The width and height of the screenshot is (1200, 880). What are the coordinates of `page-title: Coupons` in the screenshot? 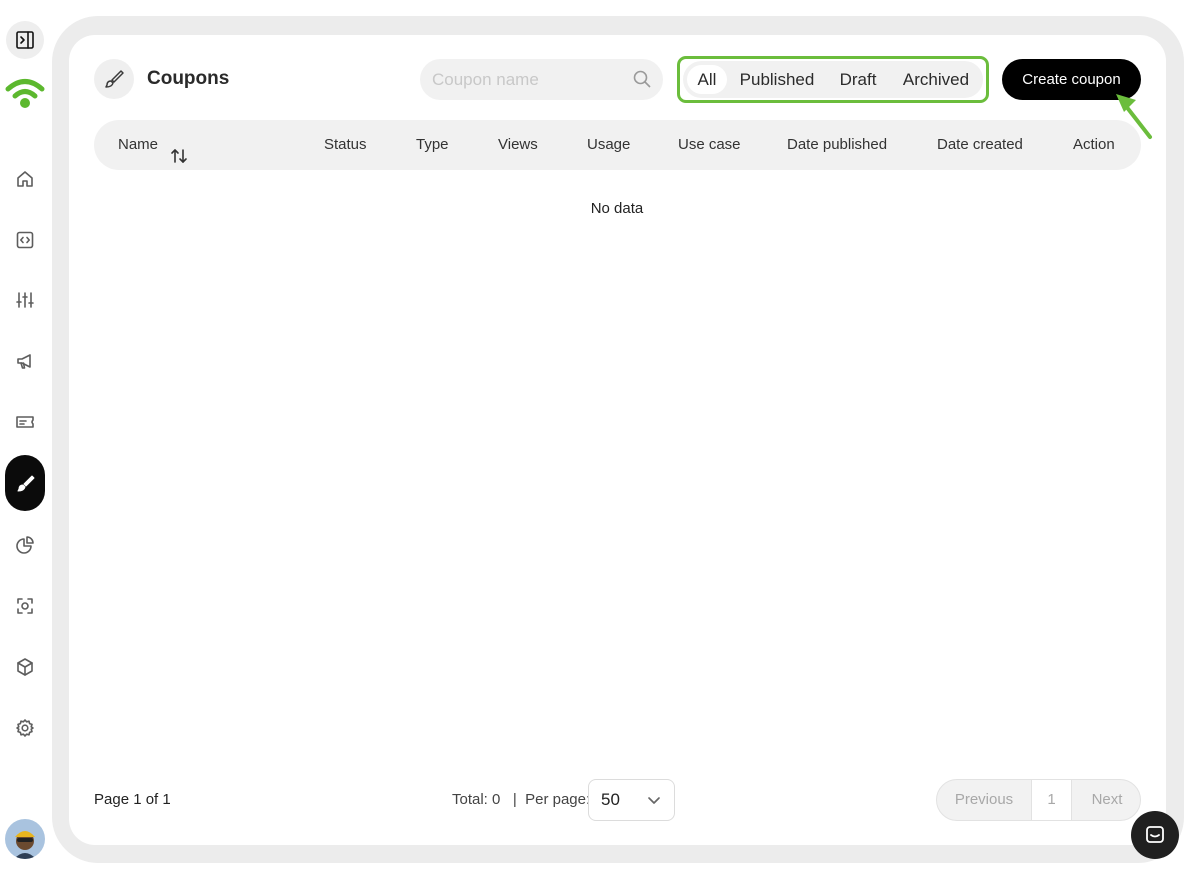 It's located at (188, 78).